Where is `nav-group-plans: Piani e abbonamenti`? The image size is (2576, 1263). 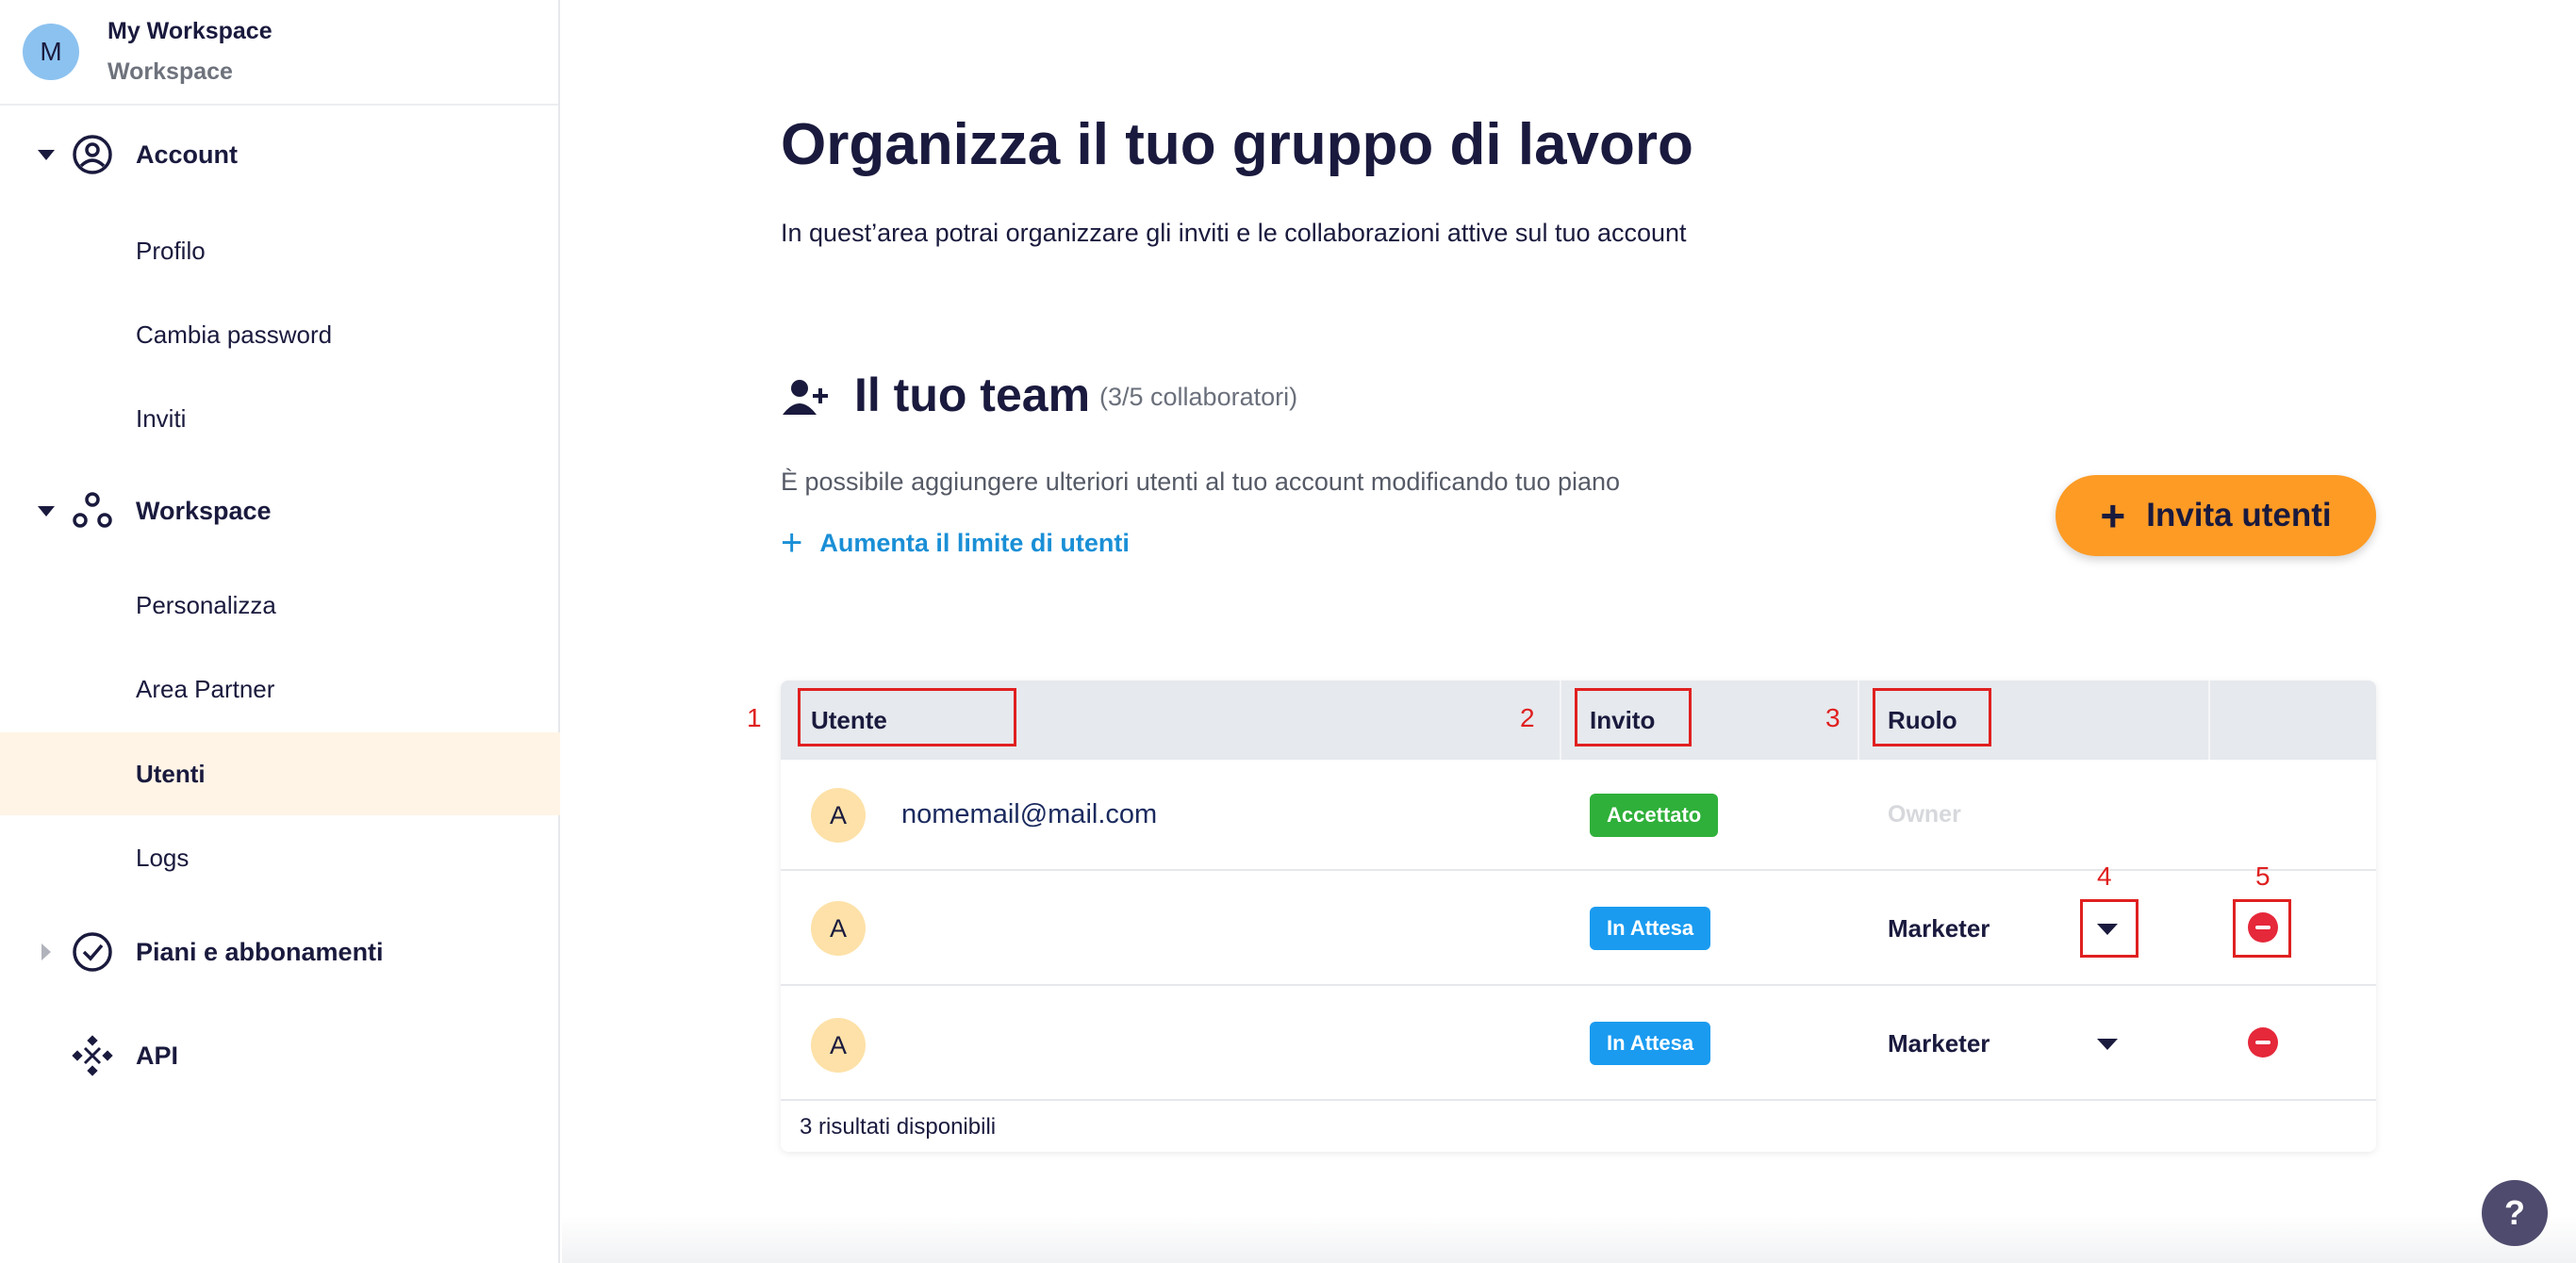 nav-group-plans: Piani e abbonamenti is located at coordinates (280, 952).